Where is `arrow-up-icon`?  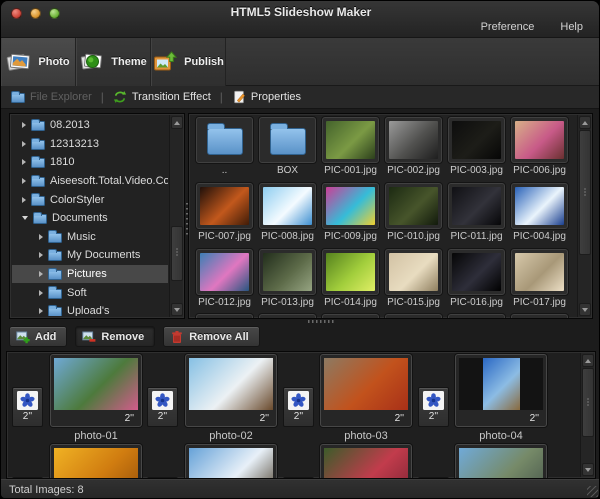 arrow-up-icon is located at coordinates (585, 122).